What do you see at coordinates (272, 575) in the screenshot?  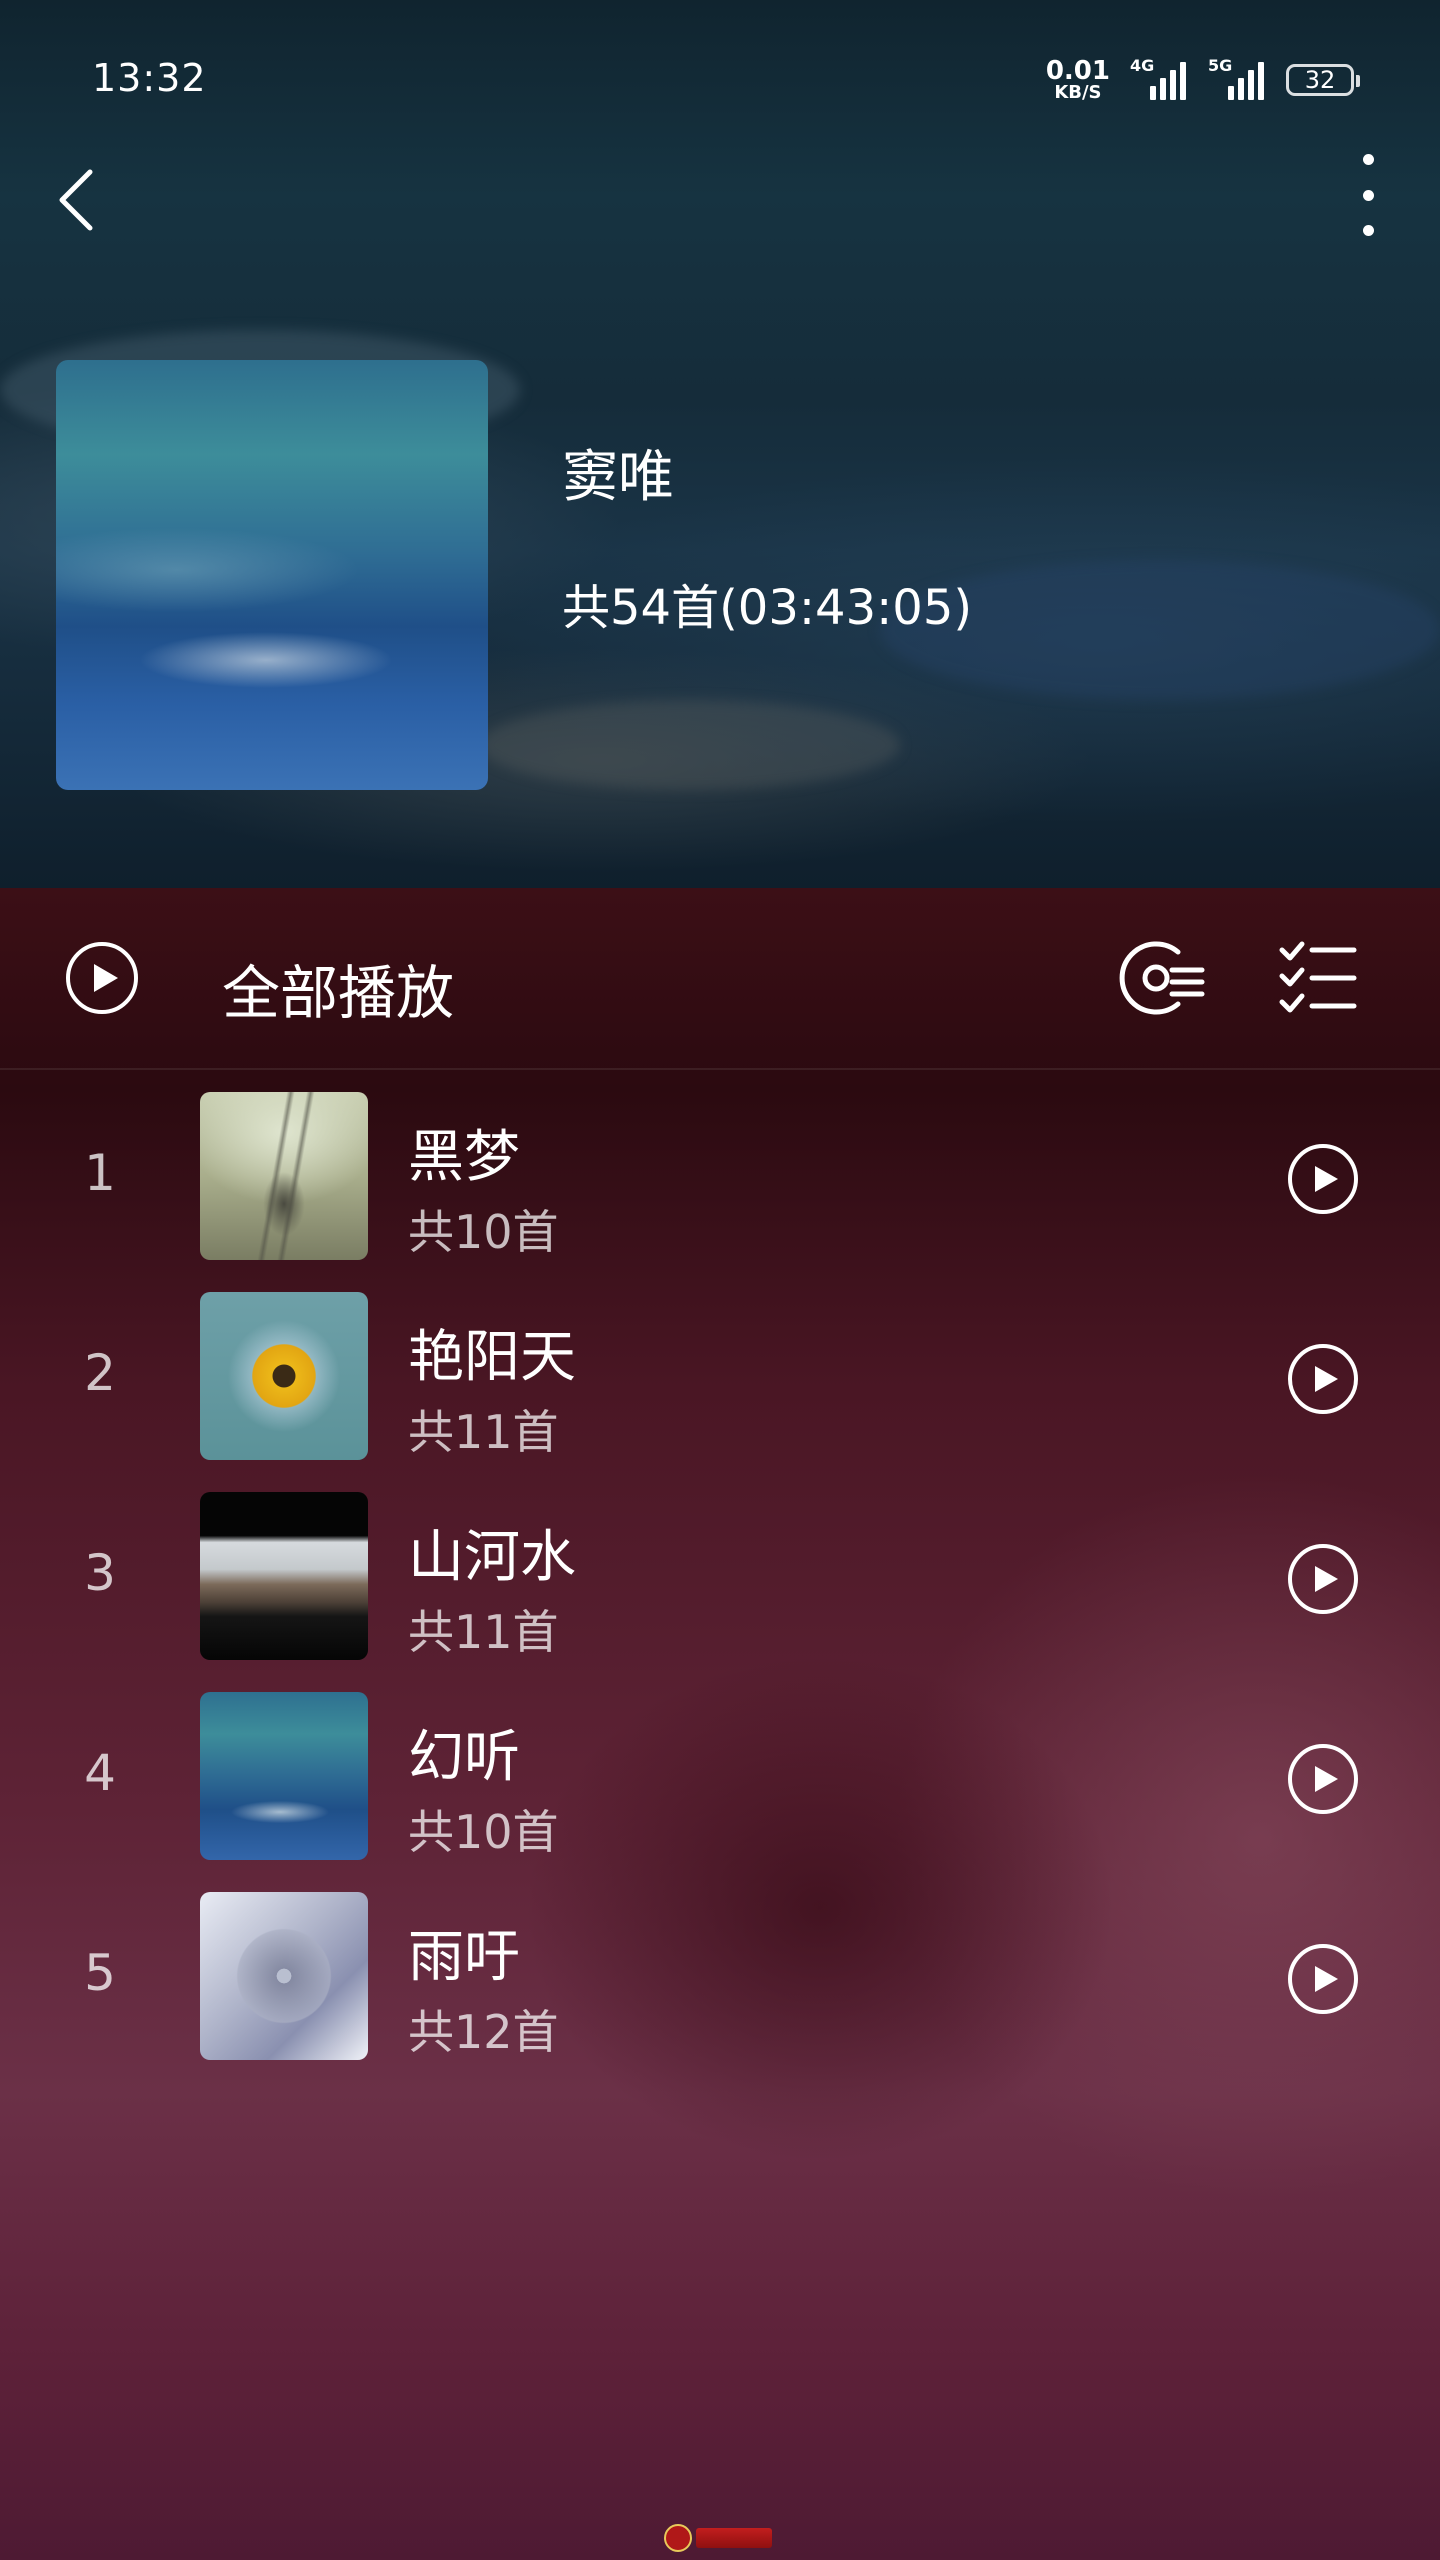 I see `artist-cover-image` at bounding box center [272, 575].